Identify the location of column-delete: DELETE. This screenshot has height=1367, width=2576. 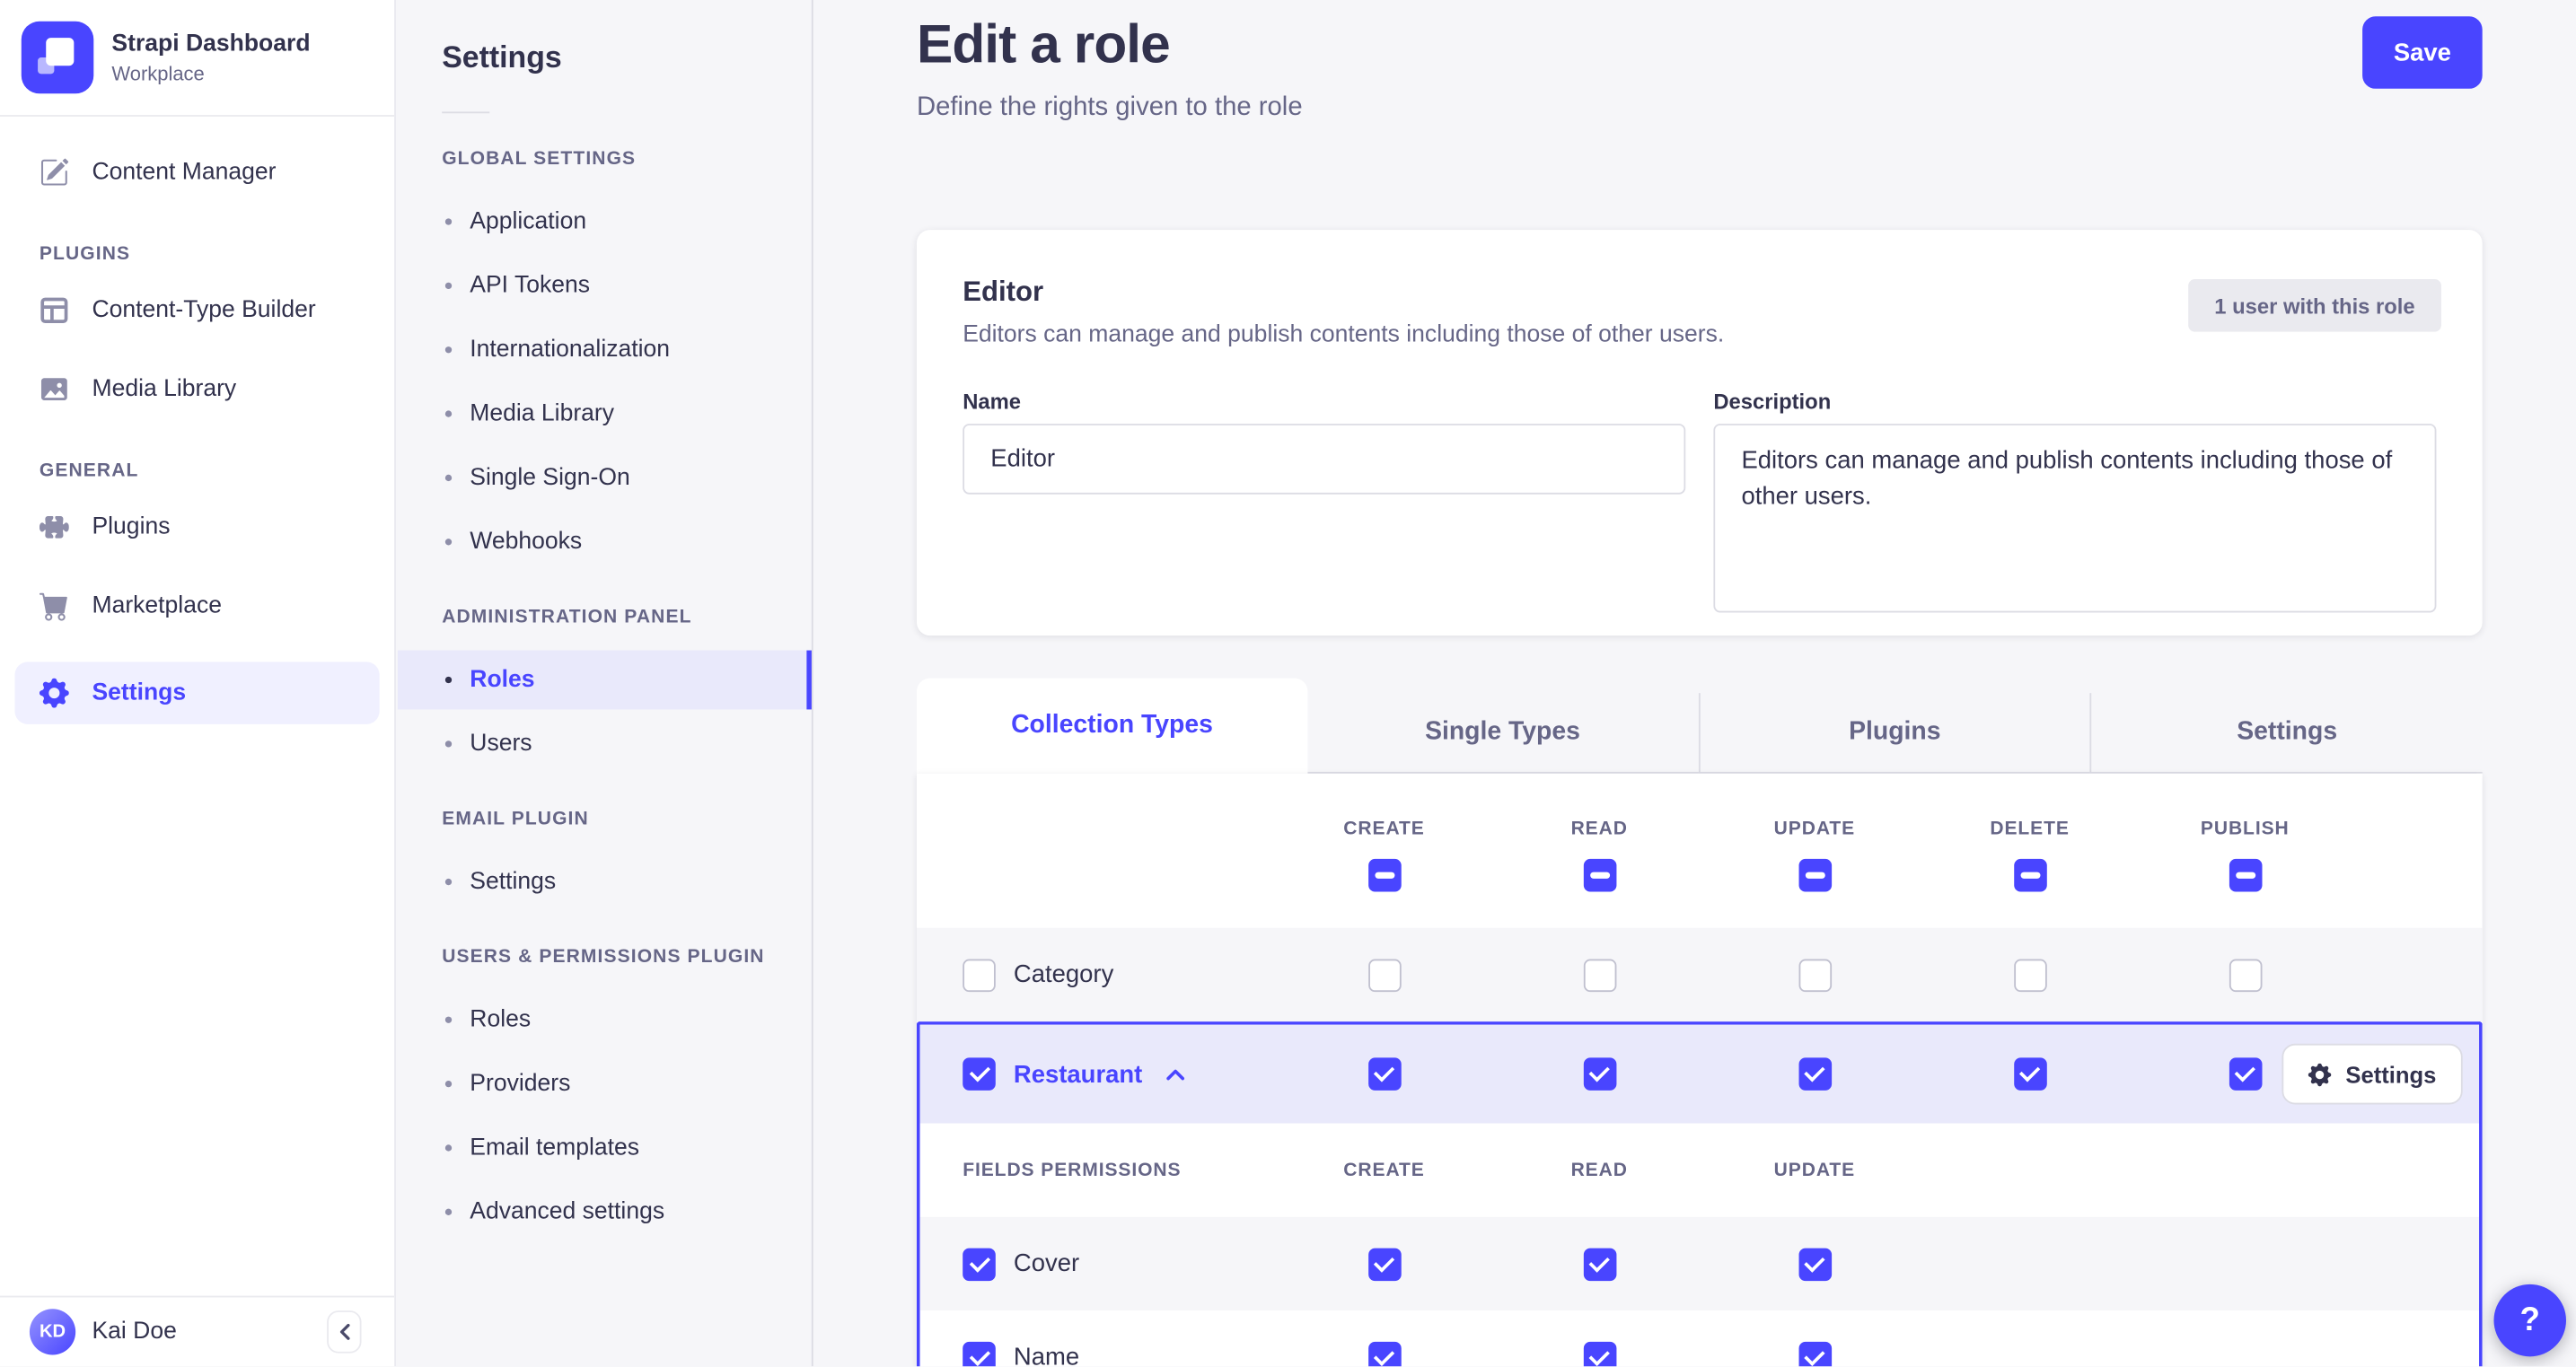
(2030, 851).